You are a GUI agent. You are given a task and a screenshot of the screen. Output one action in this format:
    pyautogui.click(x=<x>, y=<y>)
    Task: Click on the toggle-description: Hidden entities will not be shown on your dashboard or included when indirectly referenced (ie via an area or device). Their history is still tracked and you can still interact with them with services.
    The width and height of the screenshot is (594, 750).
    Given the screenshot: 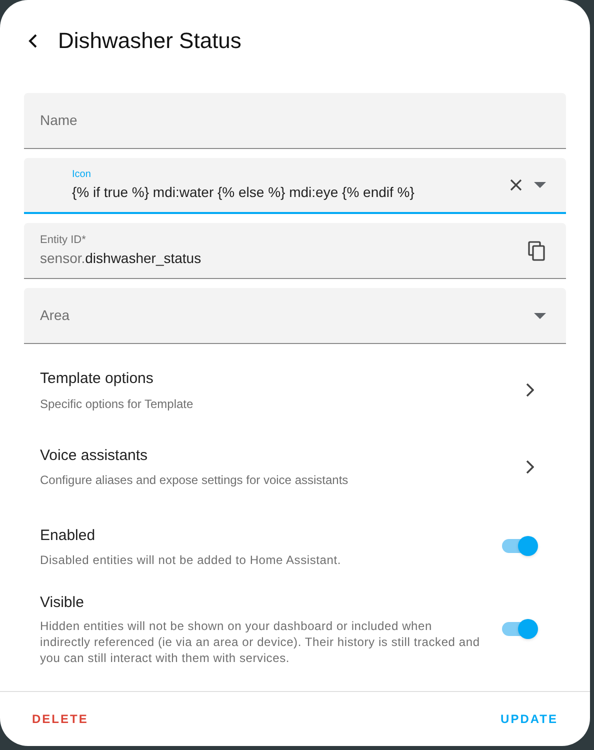 What is the action you would take?
    pyautogui.click(x=260, y=642)
    